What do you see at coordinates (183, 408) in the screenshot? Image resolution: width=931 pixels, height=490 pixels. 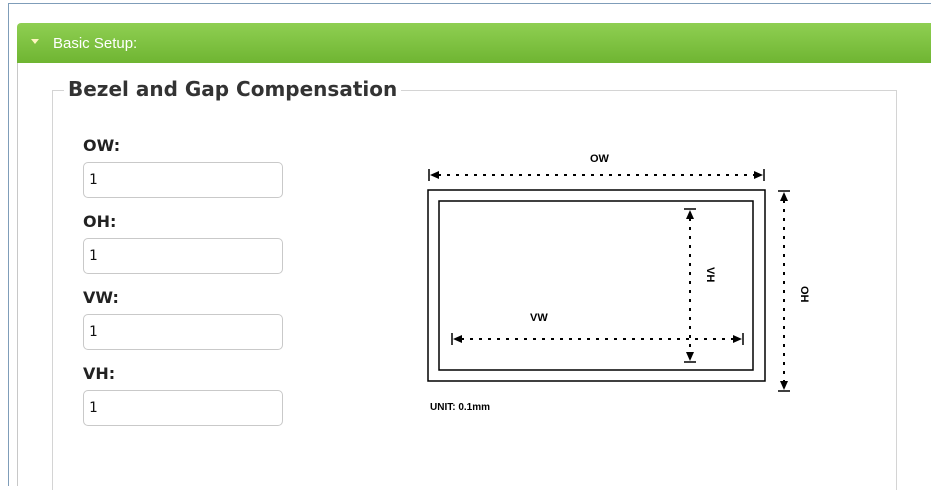 I see `vh-input` at bounding box center [183, 408].